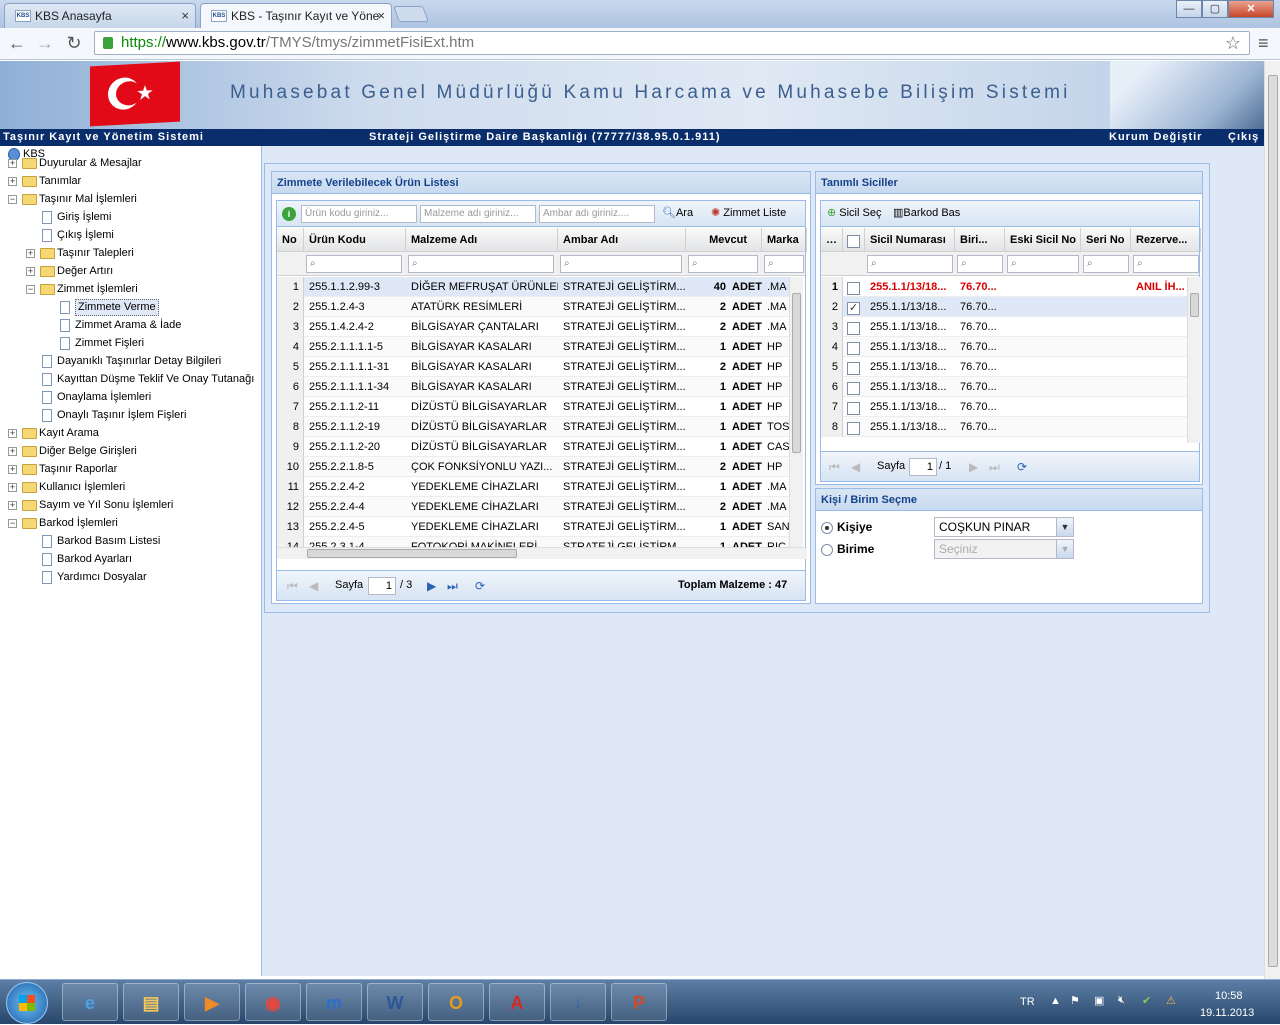 The height and width of the screenshot is (1025, 1280). I want to click on media-player-icon: ▶, so click(212, 1002).